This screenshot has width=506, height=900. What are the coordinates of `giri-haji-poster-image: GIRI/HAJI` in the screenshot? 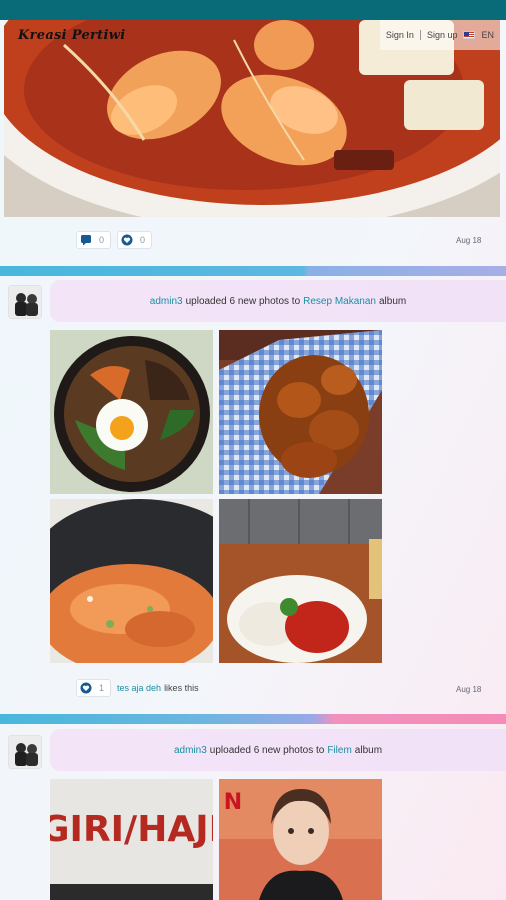 It's located at (131, 839).